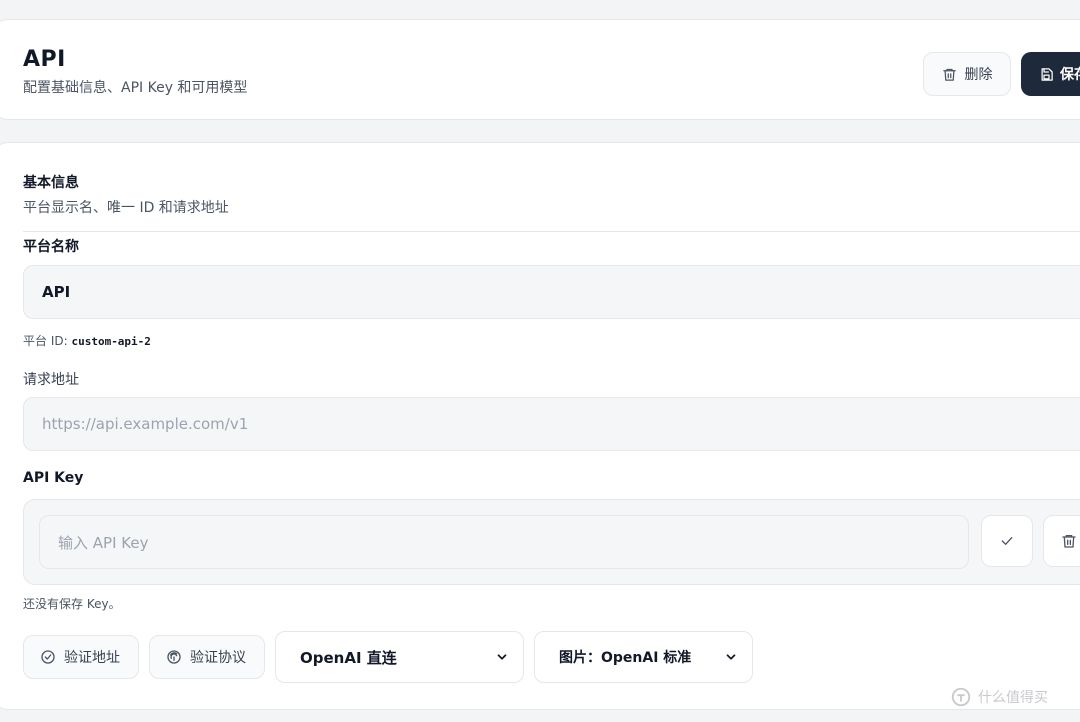 The height and width of the screenshot is (722, 1080). I want to click on protocol-select-value: OpenAI 直连, so click(348, 657).